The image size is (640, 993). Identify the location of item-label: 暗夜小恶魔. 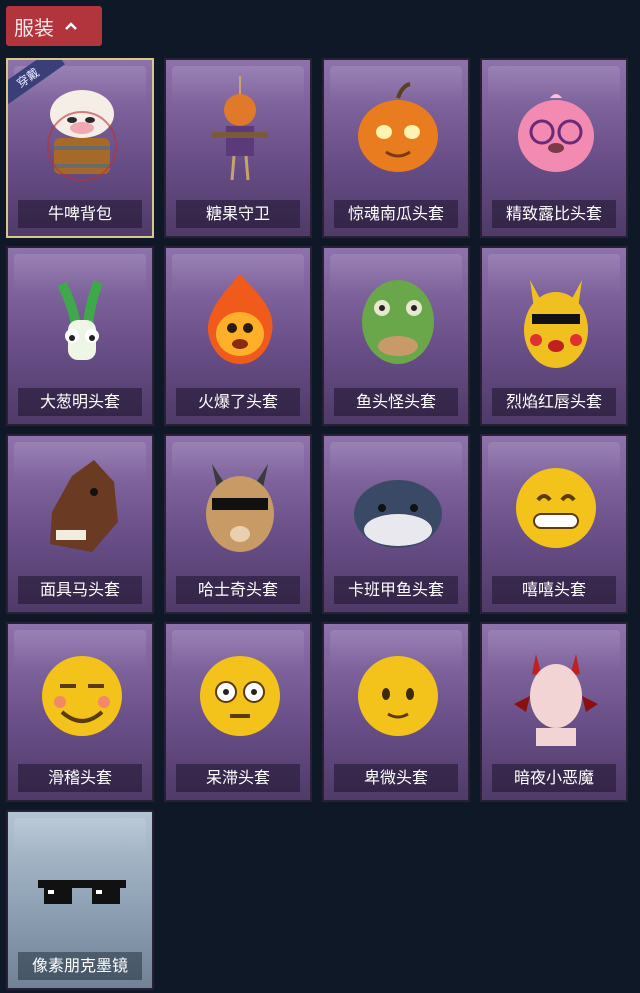
(554, 778).